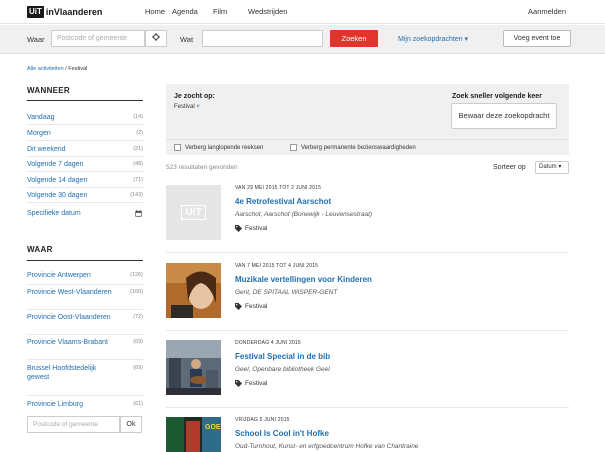  What do you see at coordinates (131, 424) in the screenshot?
I see `postcode-ok-button: Ok` at bounding box center [131, 424].